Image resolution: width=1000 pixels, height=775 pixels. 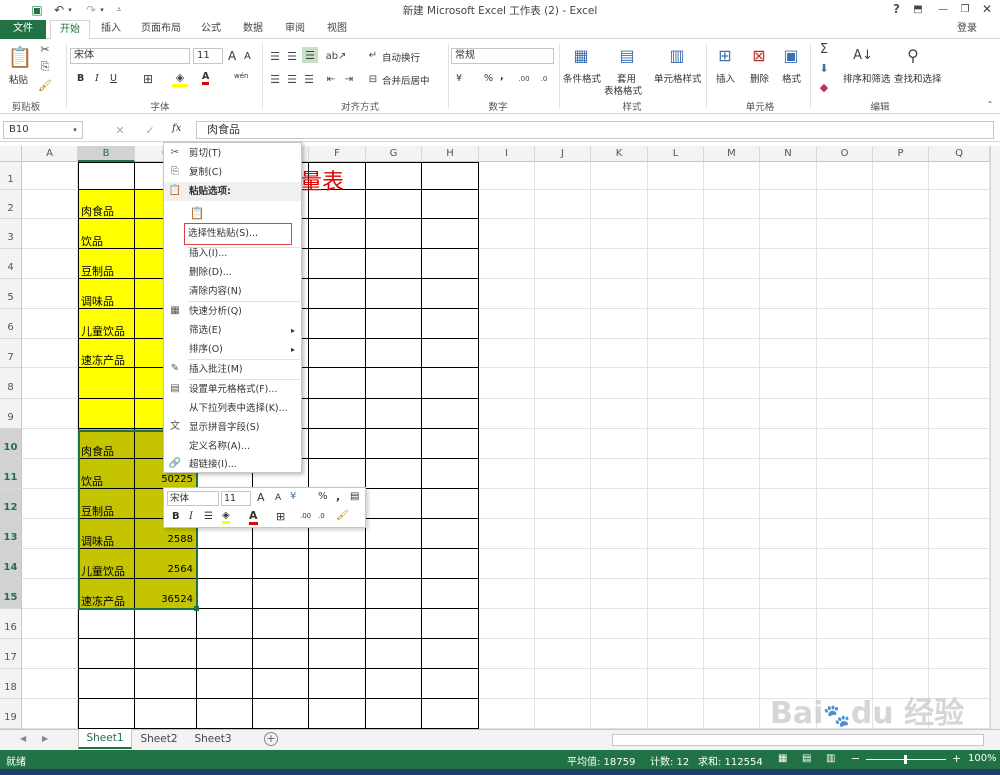 What do you see at coordinates (323, 496) in the screenshot?
I see `mini-percent-button: %` at bounding box center [323, 496].